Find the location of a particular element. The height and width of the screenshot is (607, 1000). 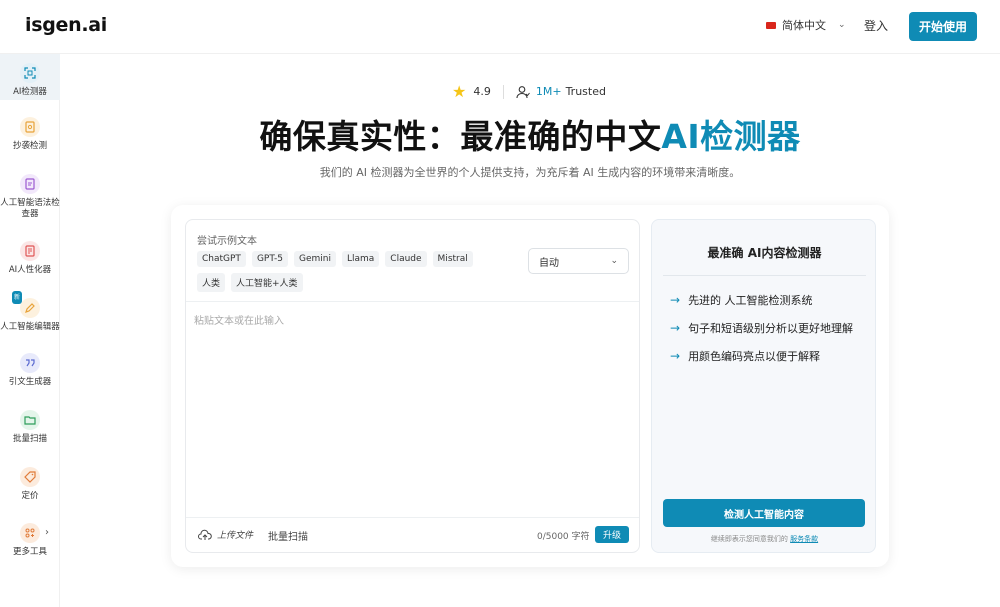

language-label: 简体中文 is located at coordinates (804, 25).